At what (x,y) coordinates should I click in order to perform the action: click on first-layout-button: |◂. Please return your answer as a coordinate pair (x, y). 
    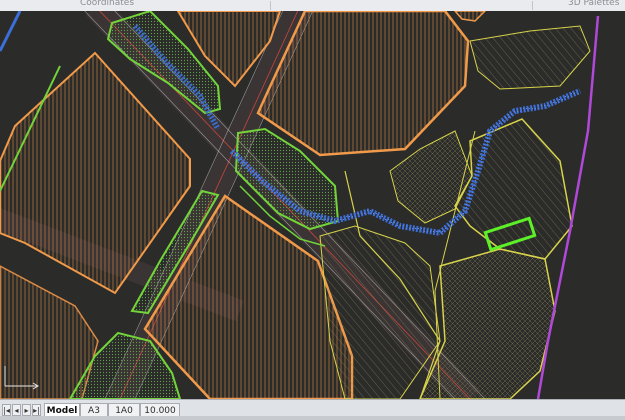
    Looking at the image, I should click on (6, 410).